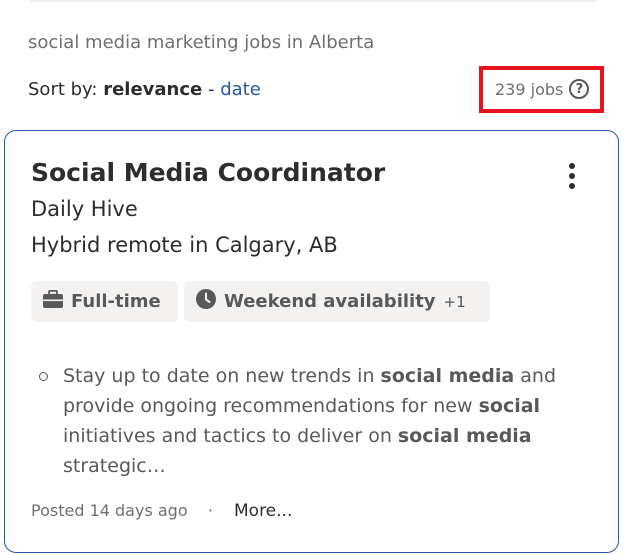 The image size is (624, 555). Describe the element at coordinates (184, 245) in the screenshot. I see `job-location: Hybrid remote in Calgary, AB` at that location.